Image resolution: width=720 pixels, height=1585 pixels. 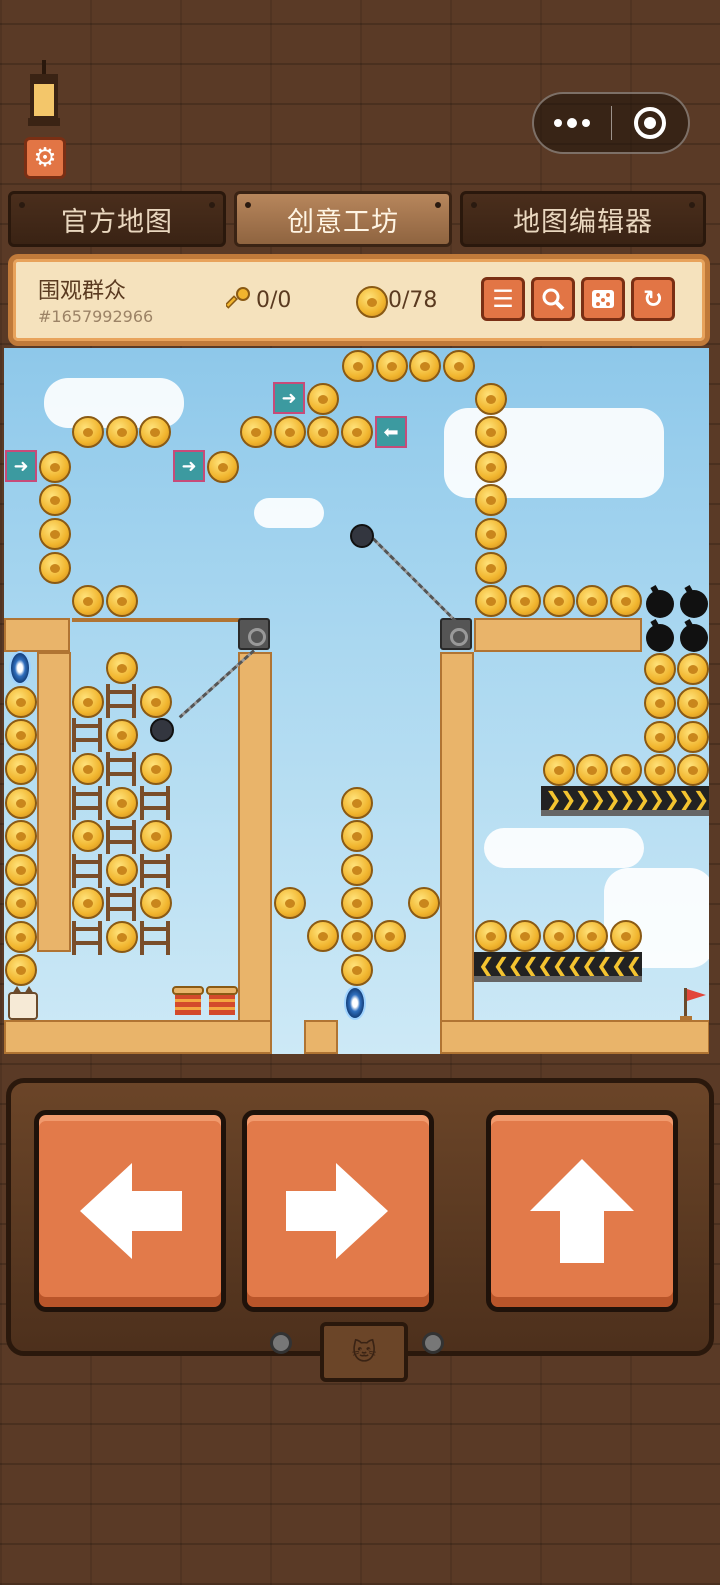 What do you see at coordinates (274, 300) in the screenshot?
I see `key-count: 0/0` at bounding box center [274, 300].